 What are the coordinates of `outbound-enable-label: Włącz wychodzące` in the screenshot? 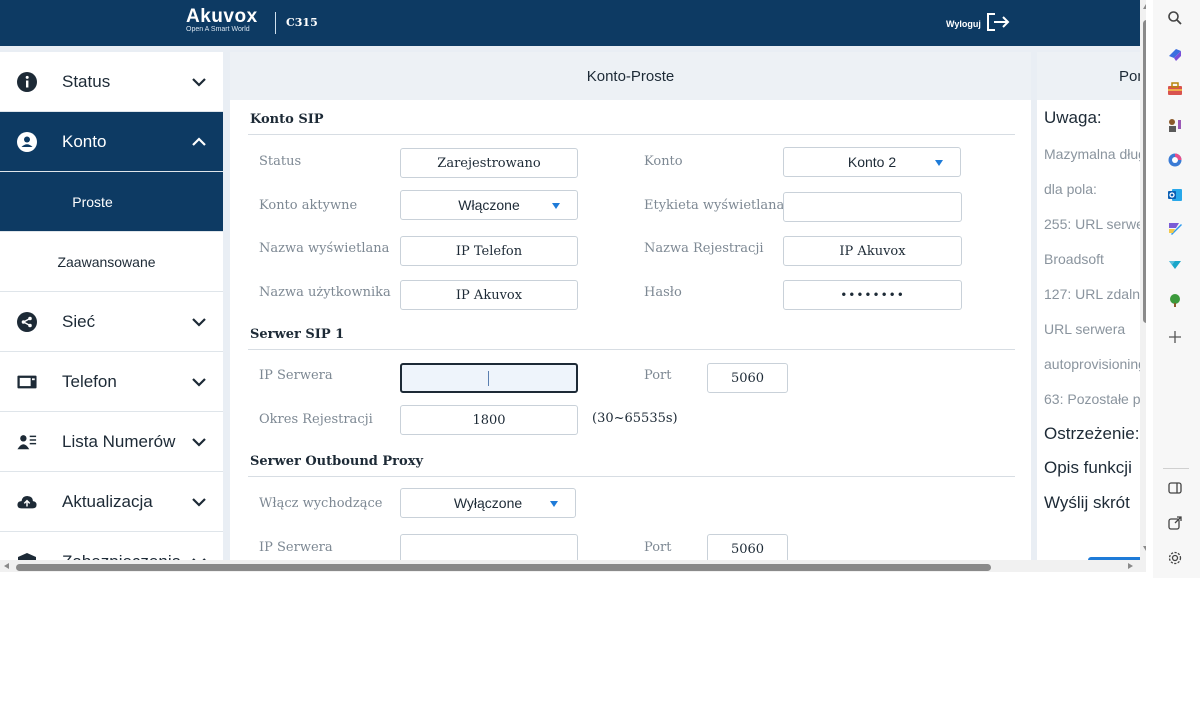 It's located at (321, 503).